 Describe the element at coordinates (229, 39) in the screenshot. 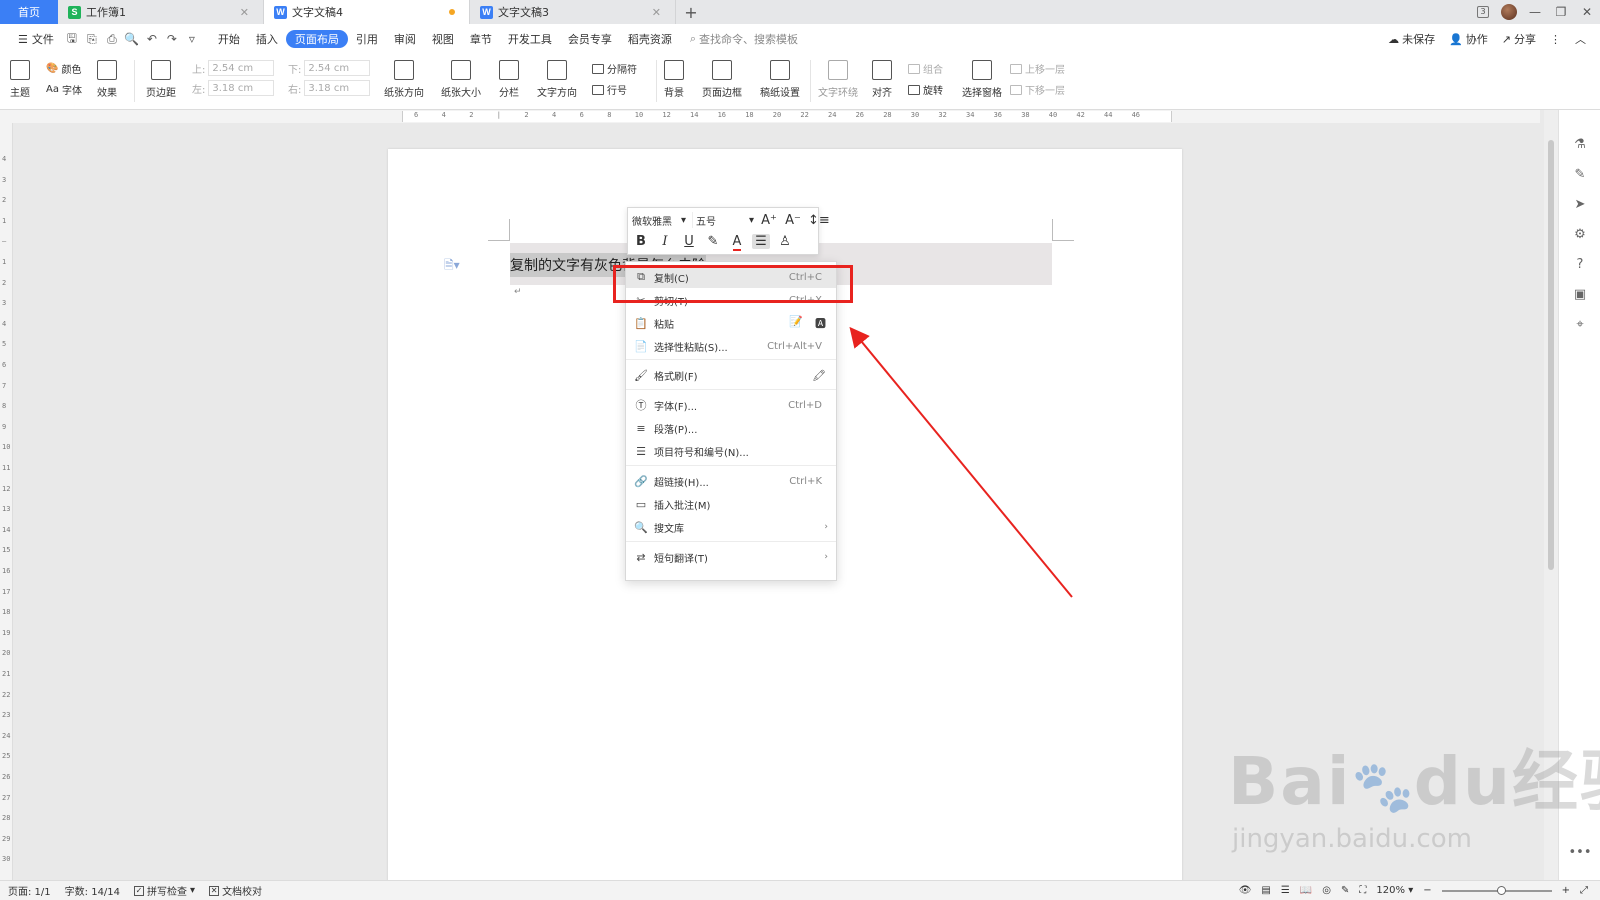

I see `menu-tab-start: 开始` at that location.